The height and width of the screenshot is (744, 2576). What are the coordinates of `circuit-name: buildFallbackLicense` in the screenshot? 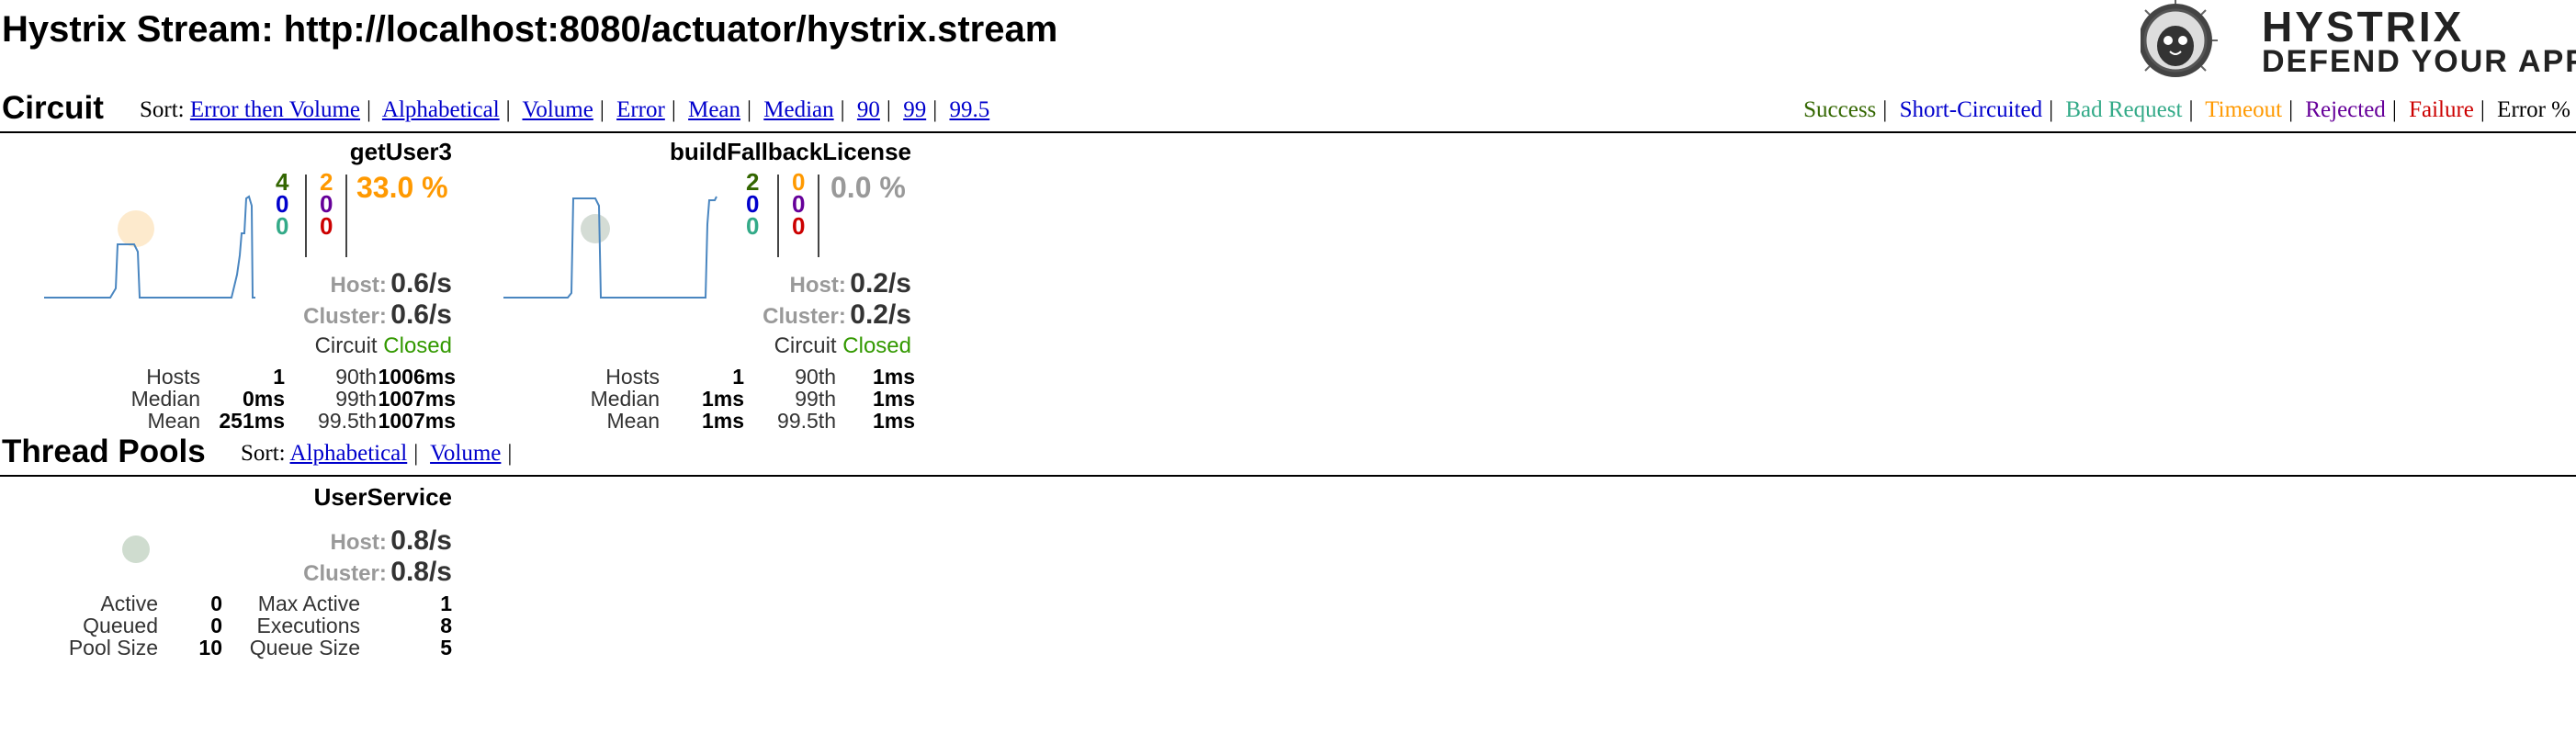 It's located at (790, 151).